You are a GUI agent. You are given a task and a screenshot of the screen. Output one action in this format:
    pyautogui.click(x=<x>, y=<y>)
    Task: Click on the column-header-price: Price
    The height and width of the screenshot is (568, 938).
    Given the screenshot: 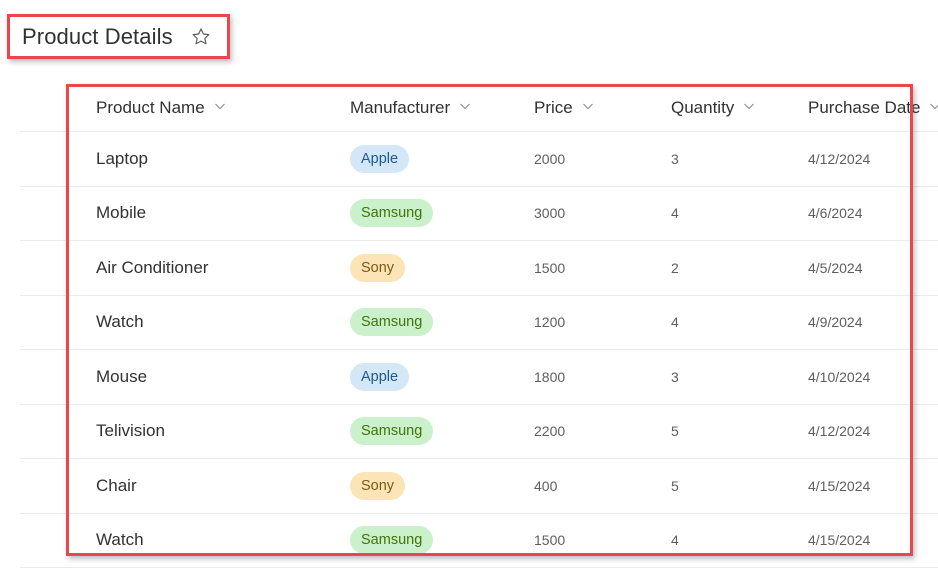 What is the action you would take?
    pyautogui.click(x=564, y=107)
    